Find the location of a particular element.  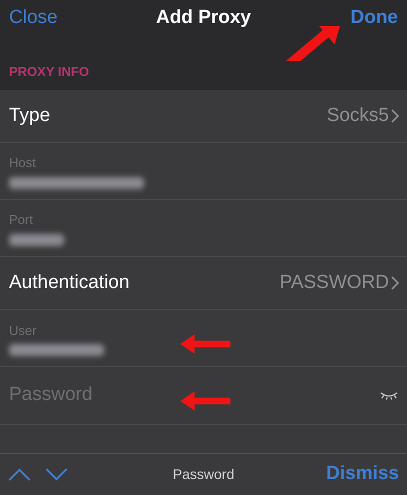

down-chevron-icon is located at coordinates (56, 474).